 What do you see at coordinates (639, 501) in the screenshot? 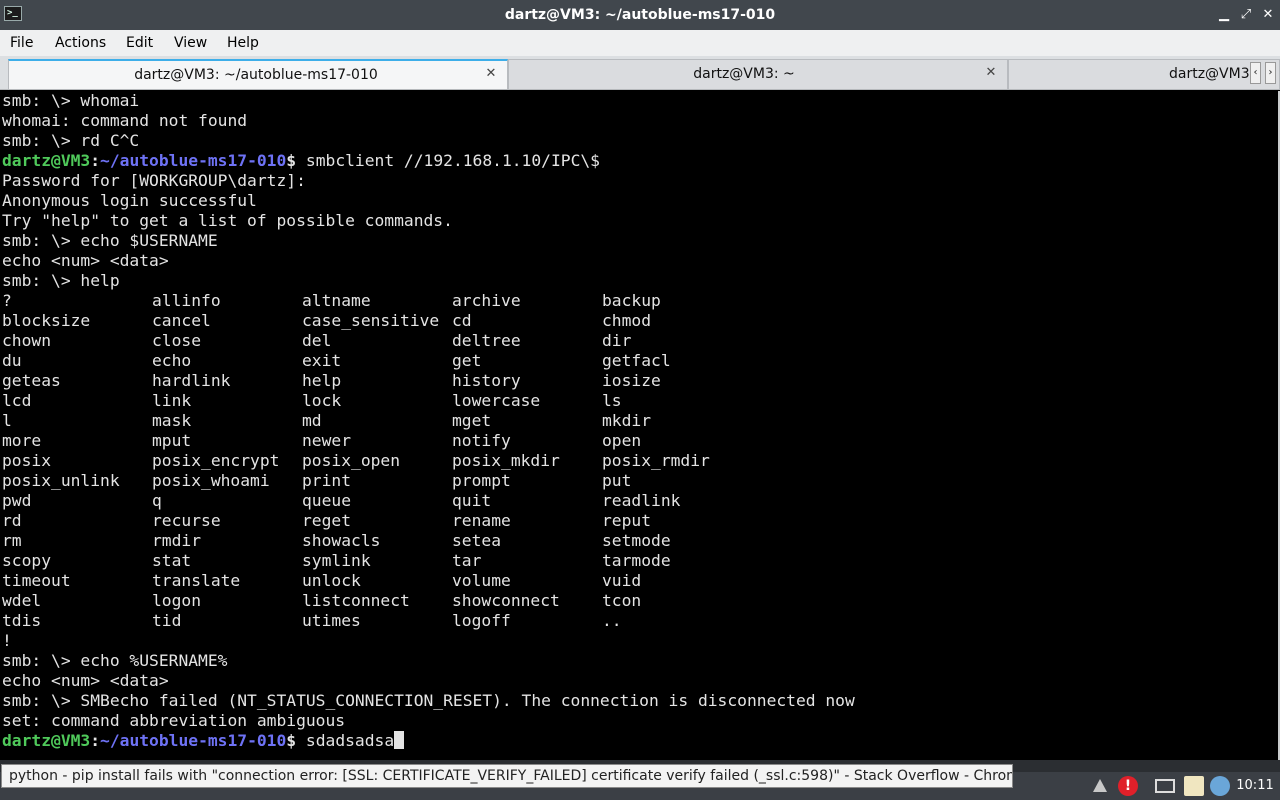
I see `help-row: pwd q queue quit readlink` at bounding box center [639, 501].